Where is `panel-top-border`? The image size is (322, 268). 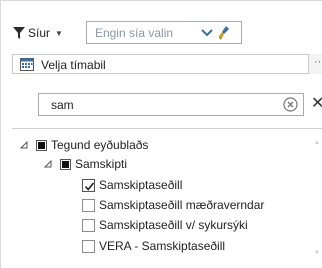
panel-top-border is located at coordinates (161, 0).